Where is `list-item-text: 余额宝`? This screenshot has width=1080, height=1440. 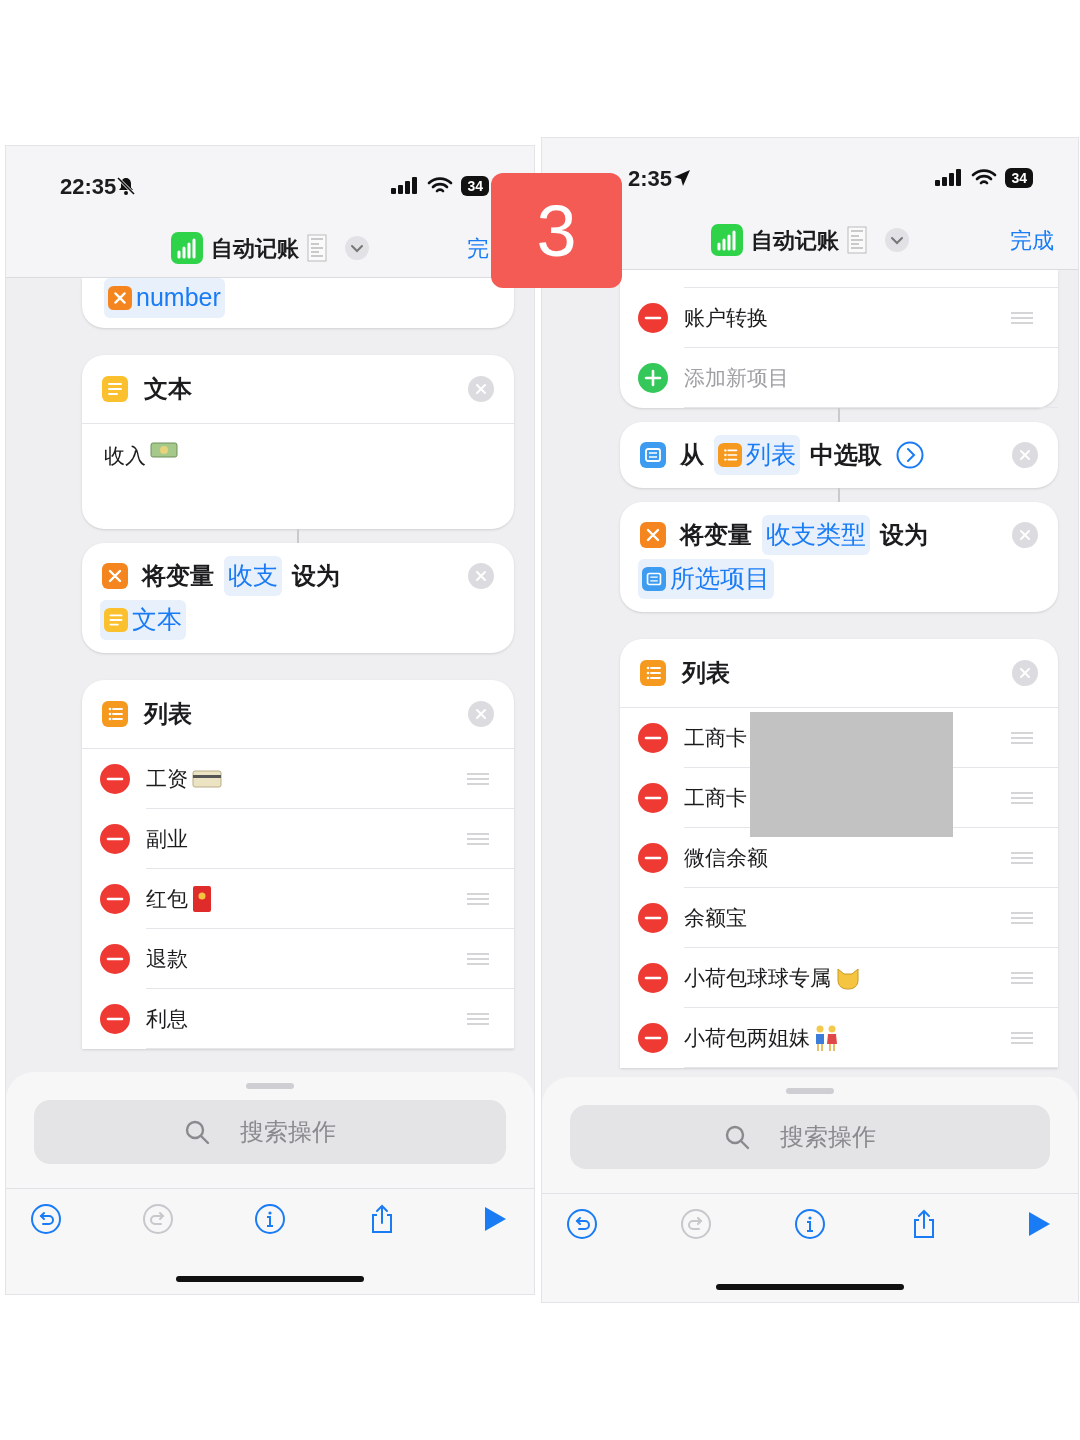 list-item-text: 余额宝 is located at coordinates (715, 917).